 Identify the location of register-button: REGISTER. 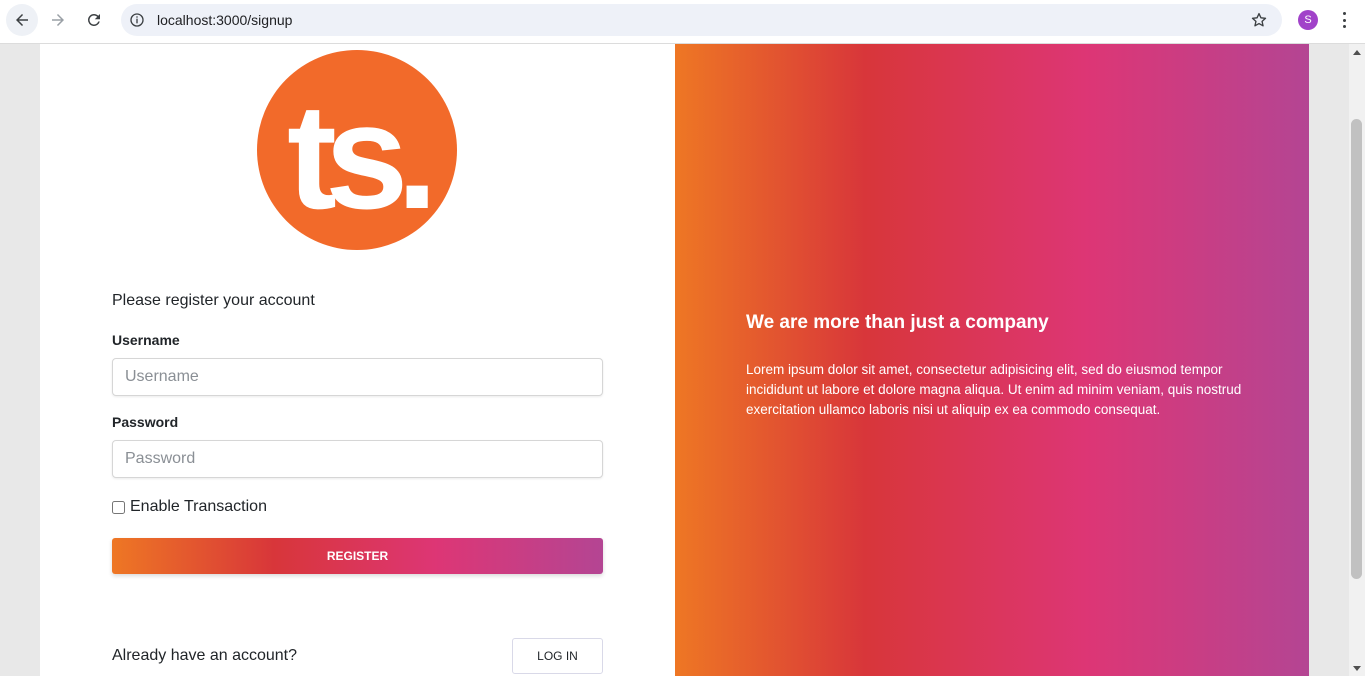
(357, 556).